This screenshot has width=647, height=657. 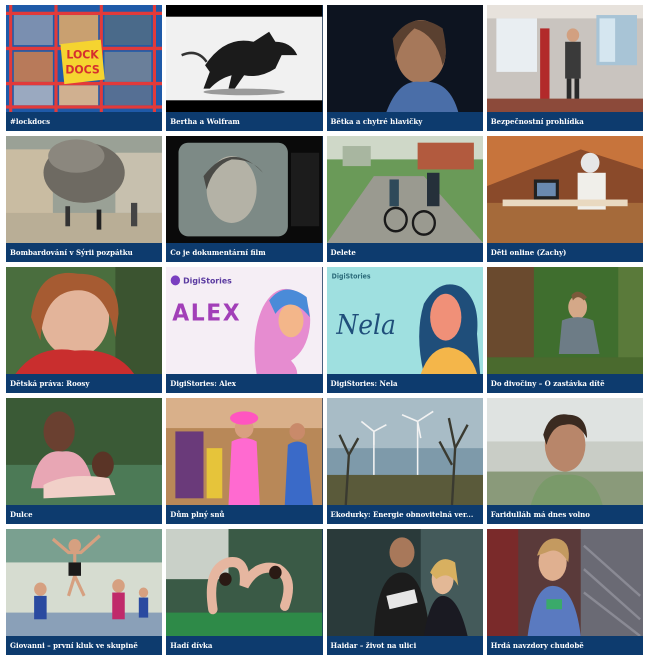 What do you see at coordinates (84, 252) in the screenshot?
I see `film-title: Bombardování v Sýrii pozpátku` at bounding box center [84, 252].